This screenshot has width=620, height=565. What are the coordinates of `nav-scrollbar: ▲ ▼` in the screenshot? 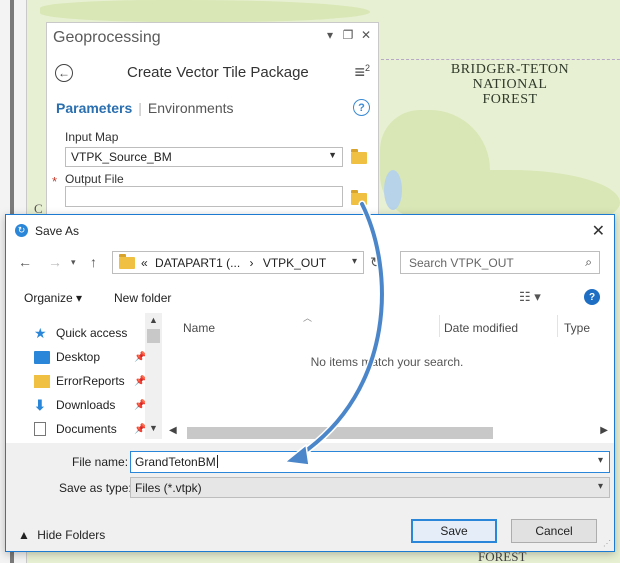 It's located at (153, 376).